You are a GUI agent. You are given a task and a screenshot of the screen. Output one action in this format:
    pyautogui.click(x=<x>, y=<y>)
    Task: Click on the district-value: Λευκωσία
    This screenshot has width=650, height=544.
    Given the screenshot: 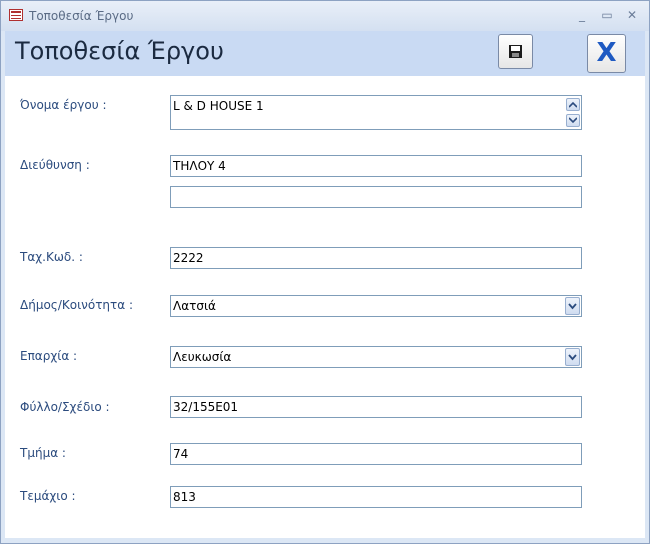 What is the action you would take?
    pyautogui.click(x=202, y=357)
    